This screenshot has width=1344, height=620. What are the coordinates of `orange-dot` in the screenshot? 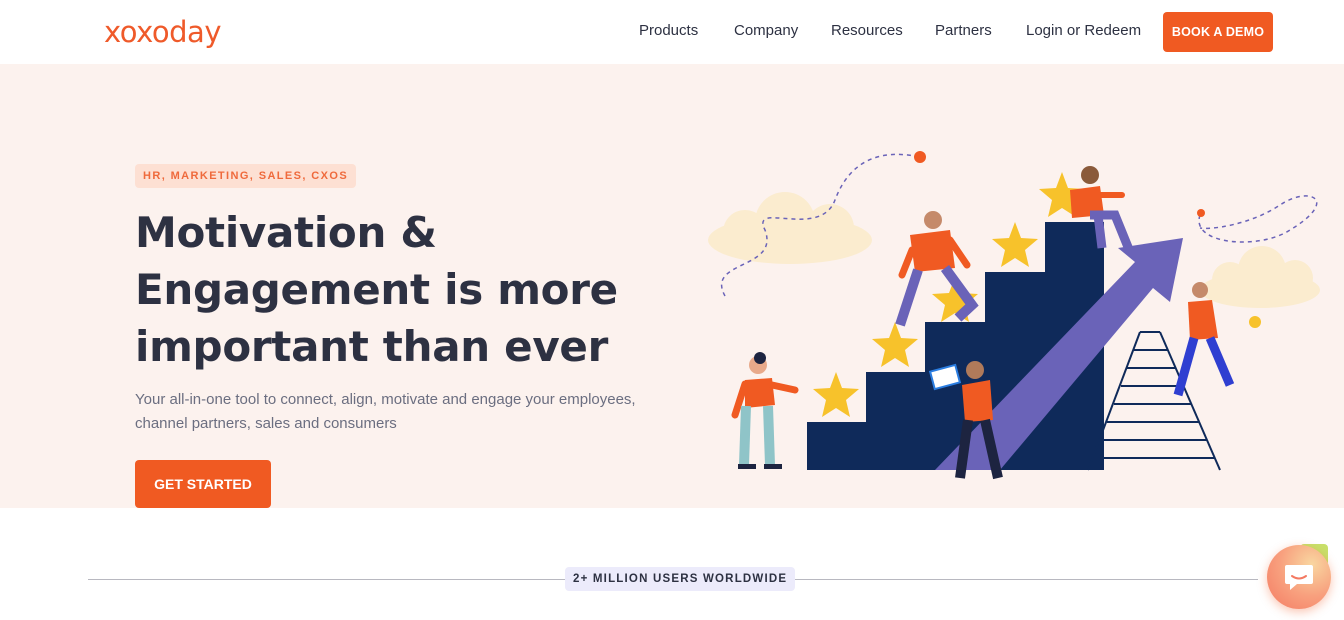 It's located at (920, 157).